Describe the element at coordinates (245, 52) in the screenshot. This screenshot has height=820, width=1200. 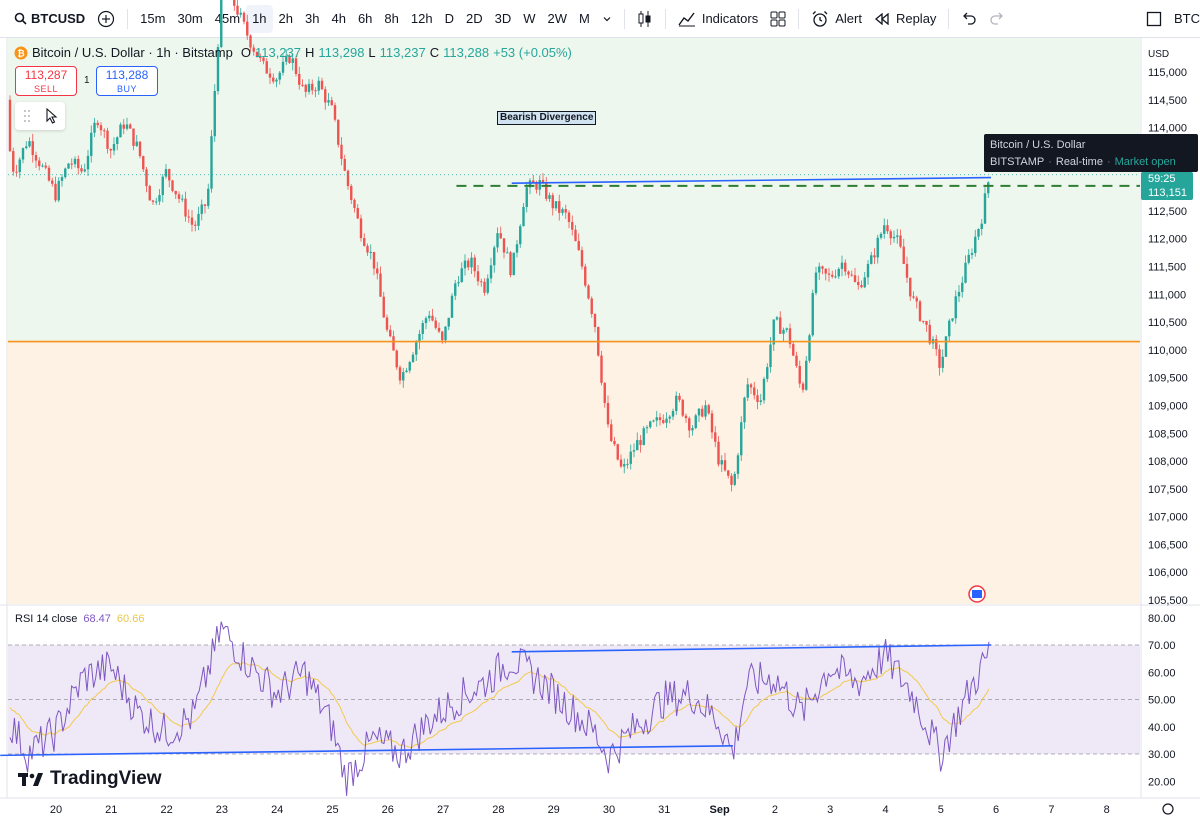
I see `open-label: O` at that location.